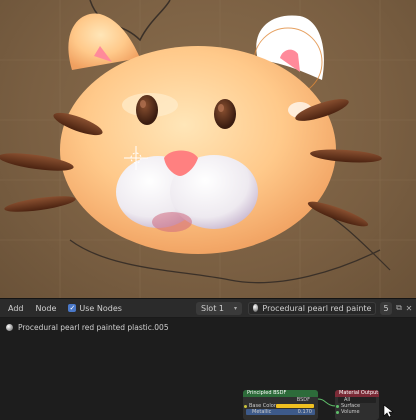 Image resolution: width=416 pixels, height=420 pixels. I want to click on metallic-value: 0.170, so click(304, 412).